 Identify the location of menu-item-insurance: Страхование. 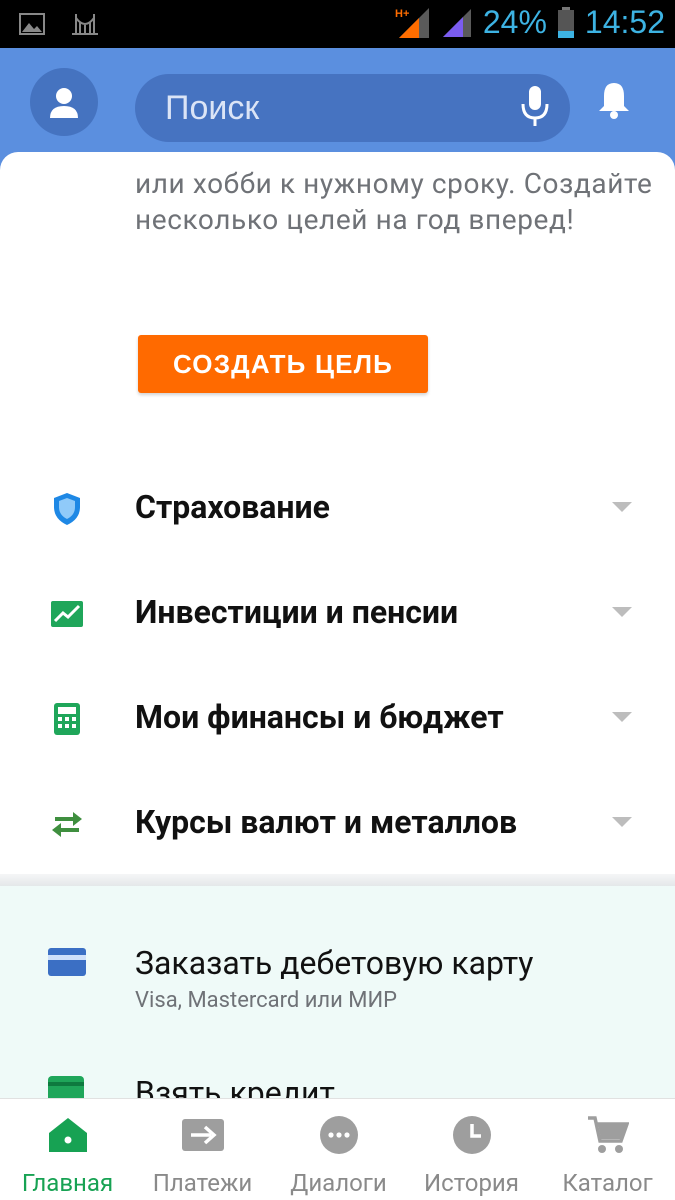
(337, 507).